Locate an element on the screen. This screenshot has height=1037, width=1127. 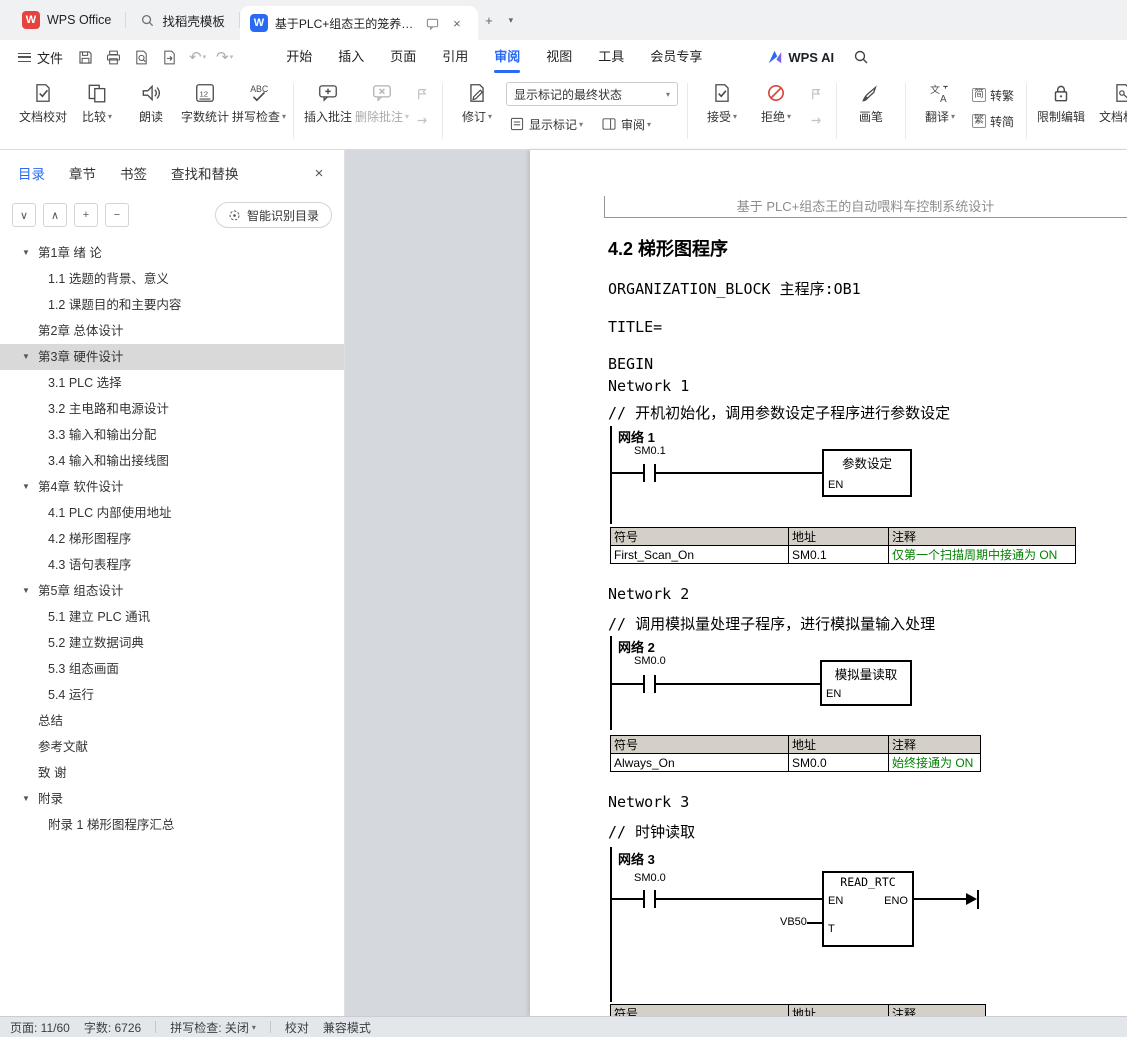
show-markup-icon is located at coordinates (517, 124).